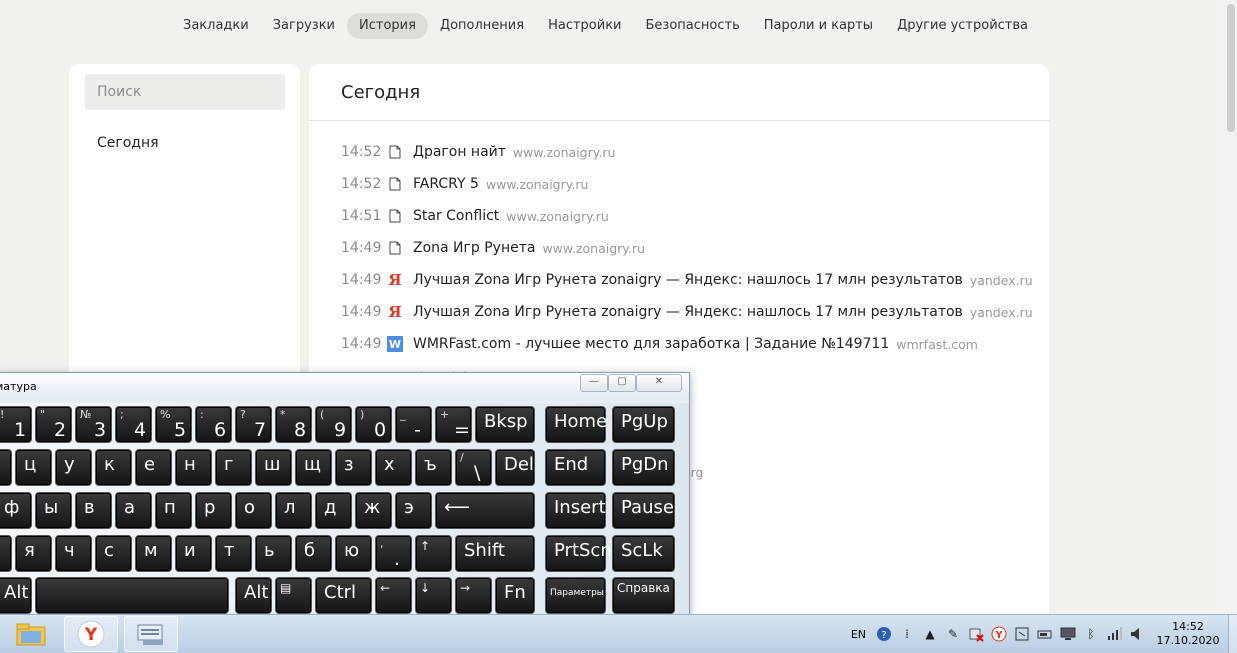 Image resolution: width=1237 pixels, height=653 pixels. Describe the element at coordinates (387, 26) in the screenshot. I see `tab-history: История` at that location.